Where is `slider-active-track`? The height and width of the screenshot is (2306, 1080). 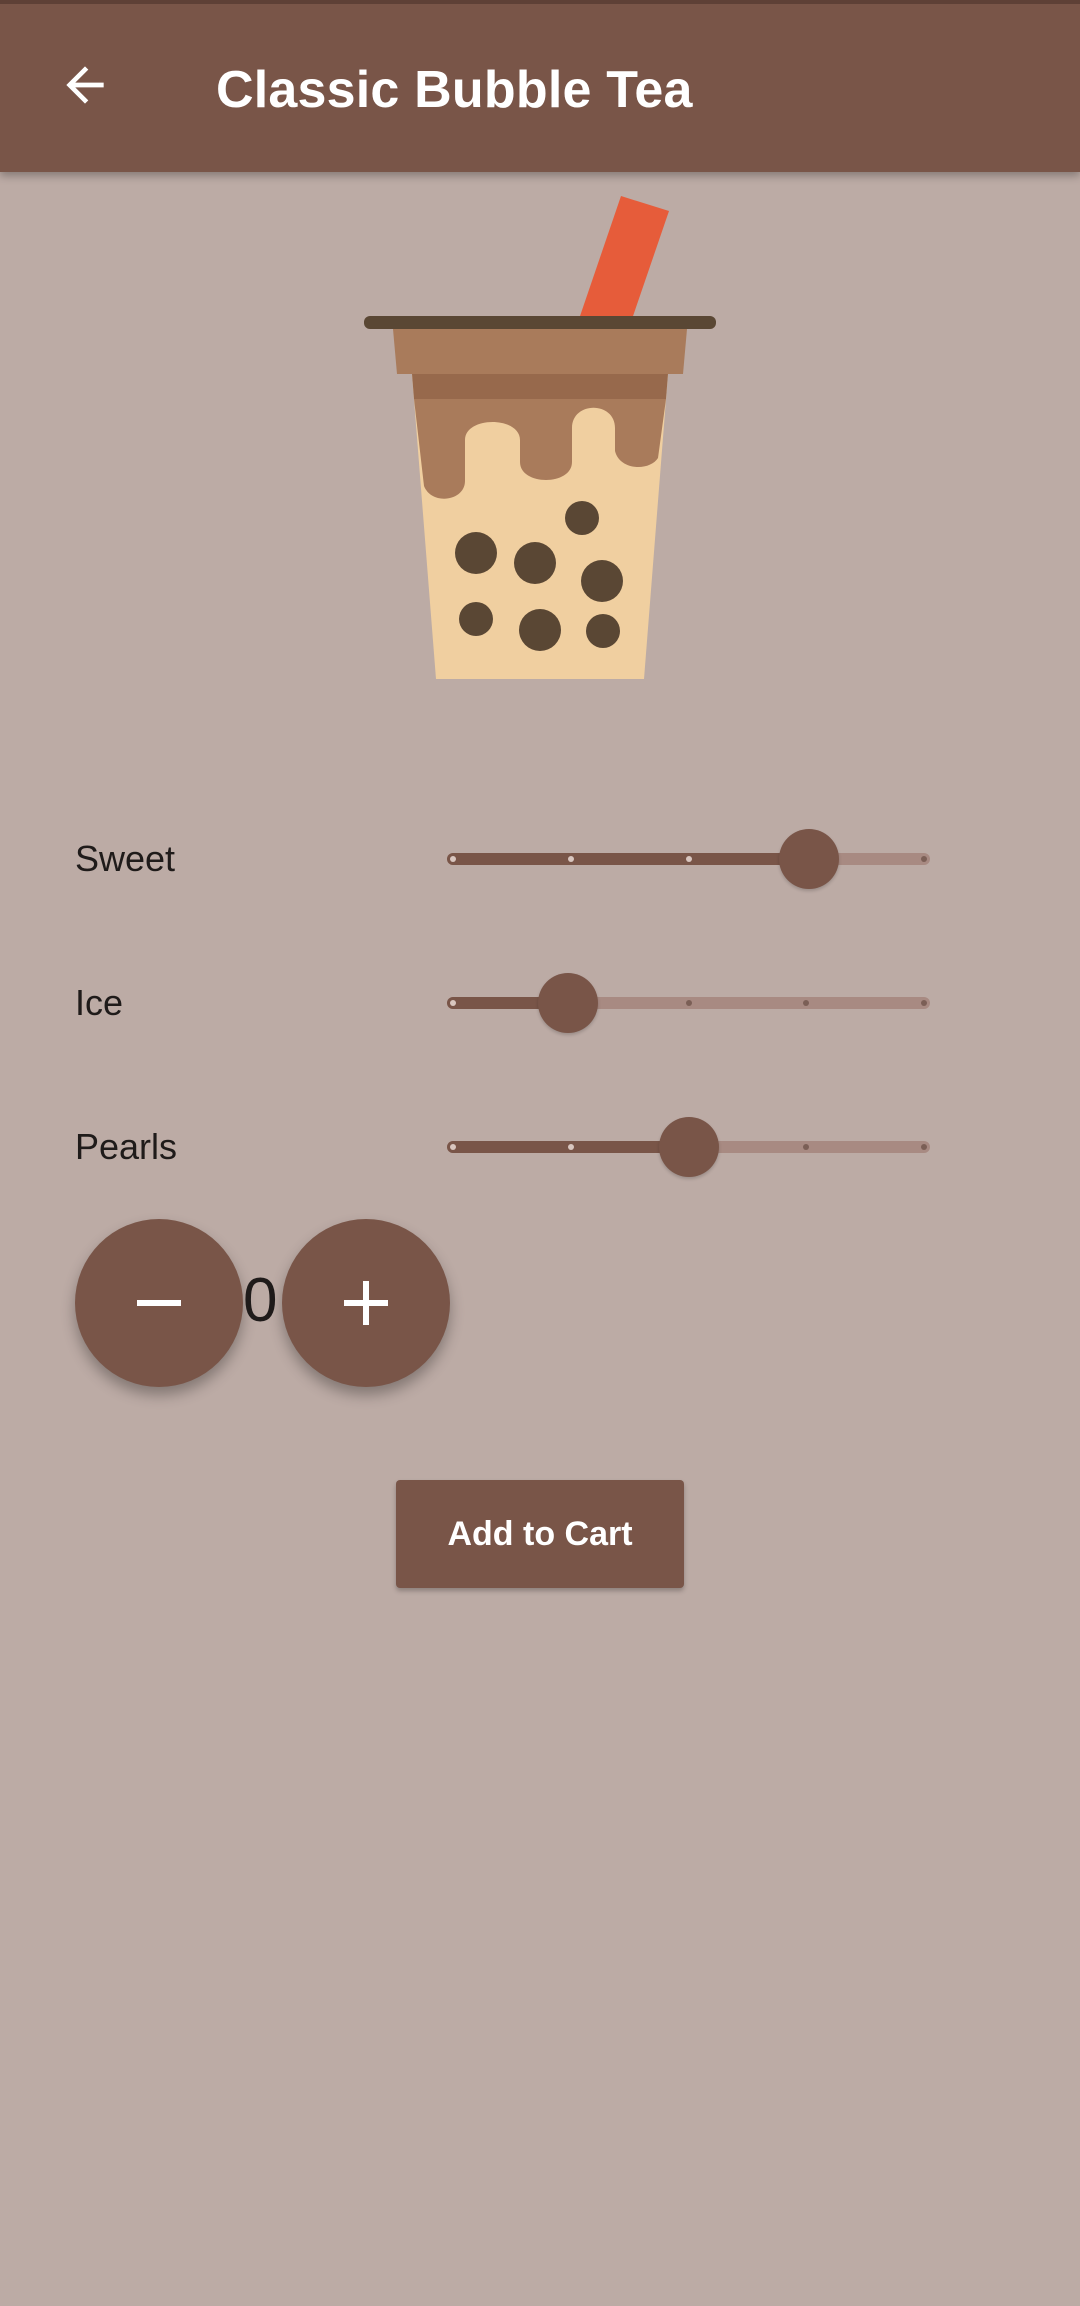 slider-active-track is located at coordinates (628, 859).